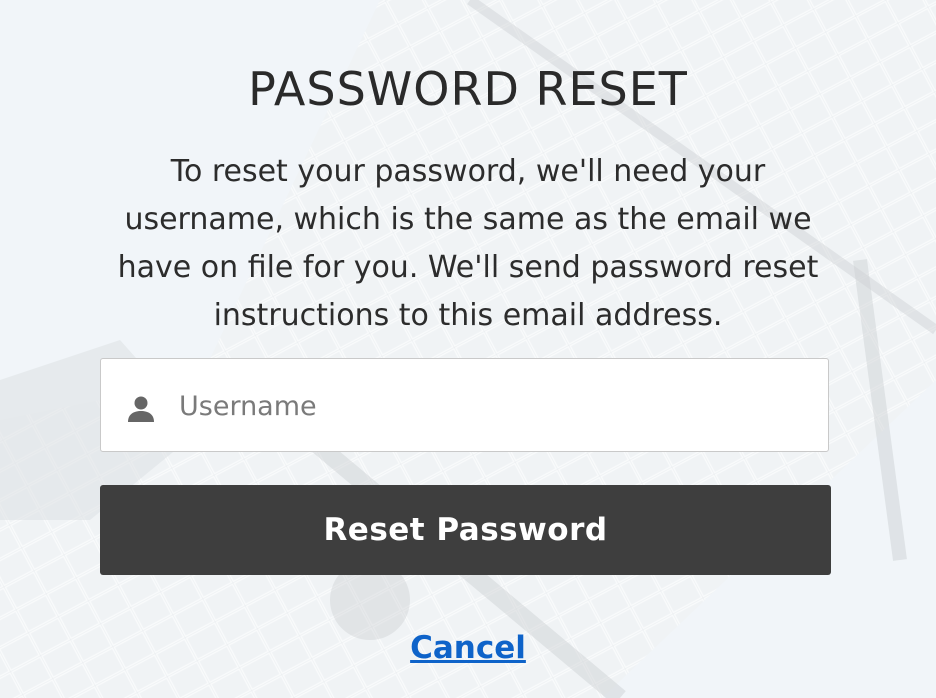 The height and width of the screenshot is (698, 936). Describe the element at coordinates (489, 406) in the screenshot. I see `username-input` at that location.